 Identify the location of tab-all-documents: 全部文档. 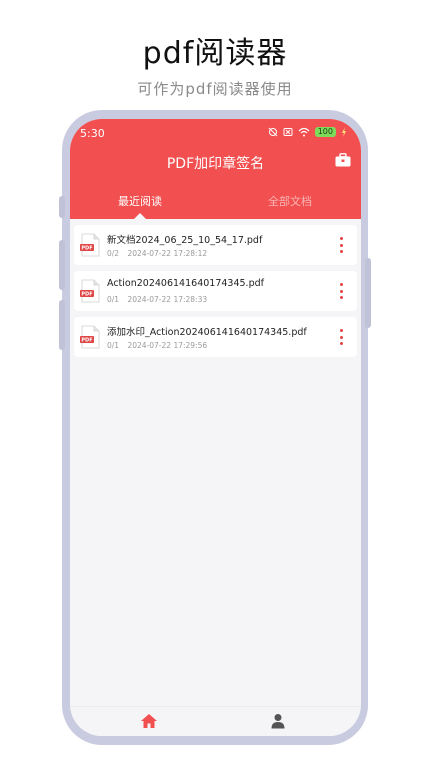
(290, 201).